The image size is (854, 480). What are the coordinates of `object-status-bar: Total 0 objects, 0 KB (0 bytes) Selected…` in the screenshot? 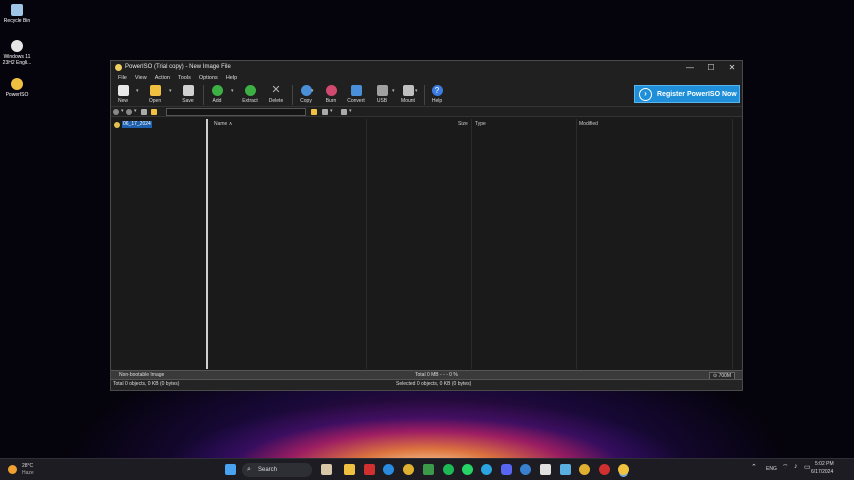 It's located at (426, 384).